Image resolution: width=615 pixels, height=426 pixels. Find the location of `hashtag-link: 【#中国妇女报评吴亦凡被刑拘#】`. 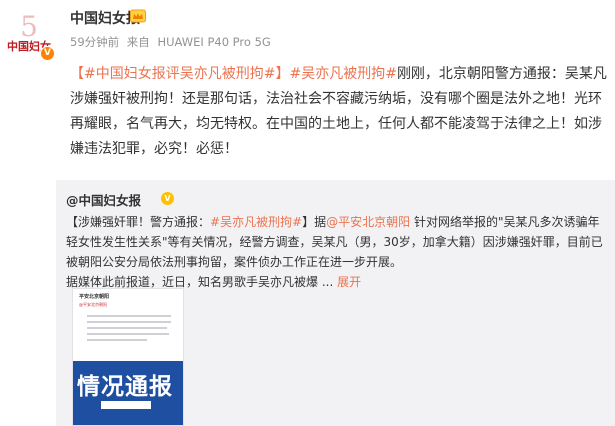

hashtag-link: 【#中国妇女报评吴亦凡被刑拘#】 is located at coordinates (179, 74).